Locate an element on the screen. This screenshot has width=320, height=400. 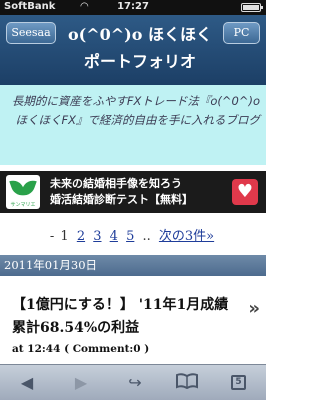
clock: 17:27 is located at coordinates (133, 6).